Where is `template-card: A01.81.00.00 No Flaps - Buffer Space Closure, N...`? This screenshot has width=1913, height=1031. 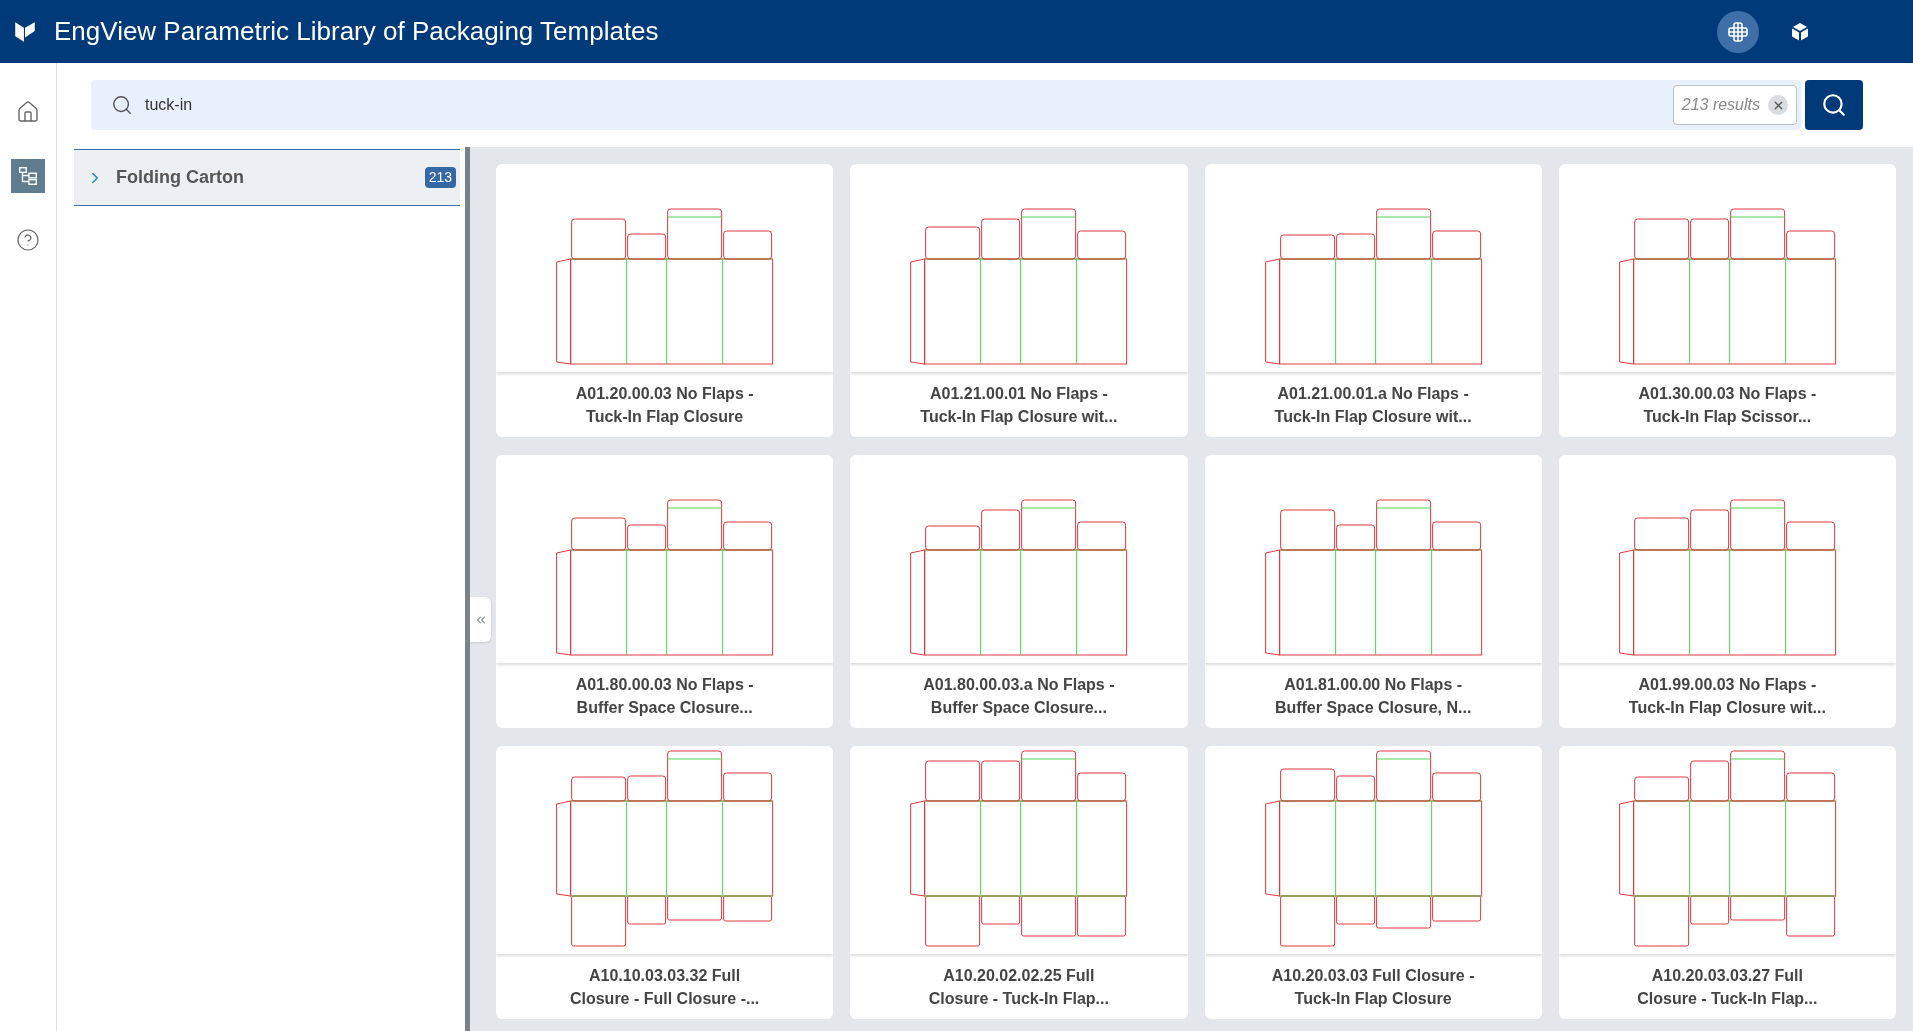
template-card: A01.81.00.00 No Flaps - Buffer Space Closure, N... is located at coordinates (1373, 591).